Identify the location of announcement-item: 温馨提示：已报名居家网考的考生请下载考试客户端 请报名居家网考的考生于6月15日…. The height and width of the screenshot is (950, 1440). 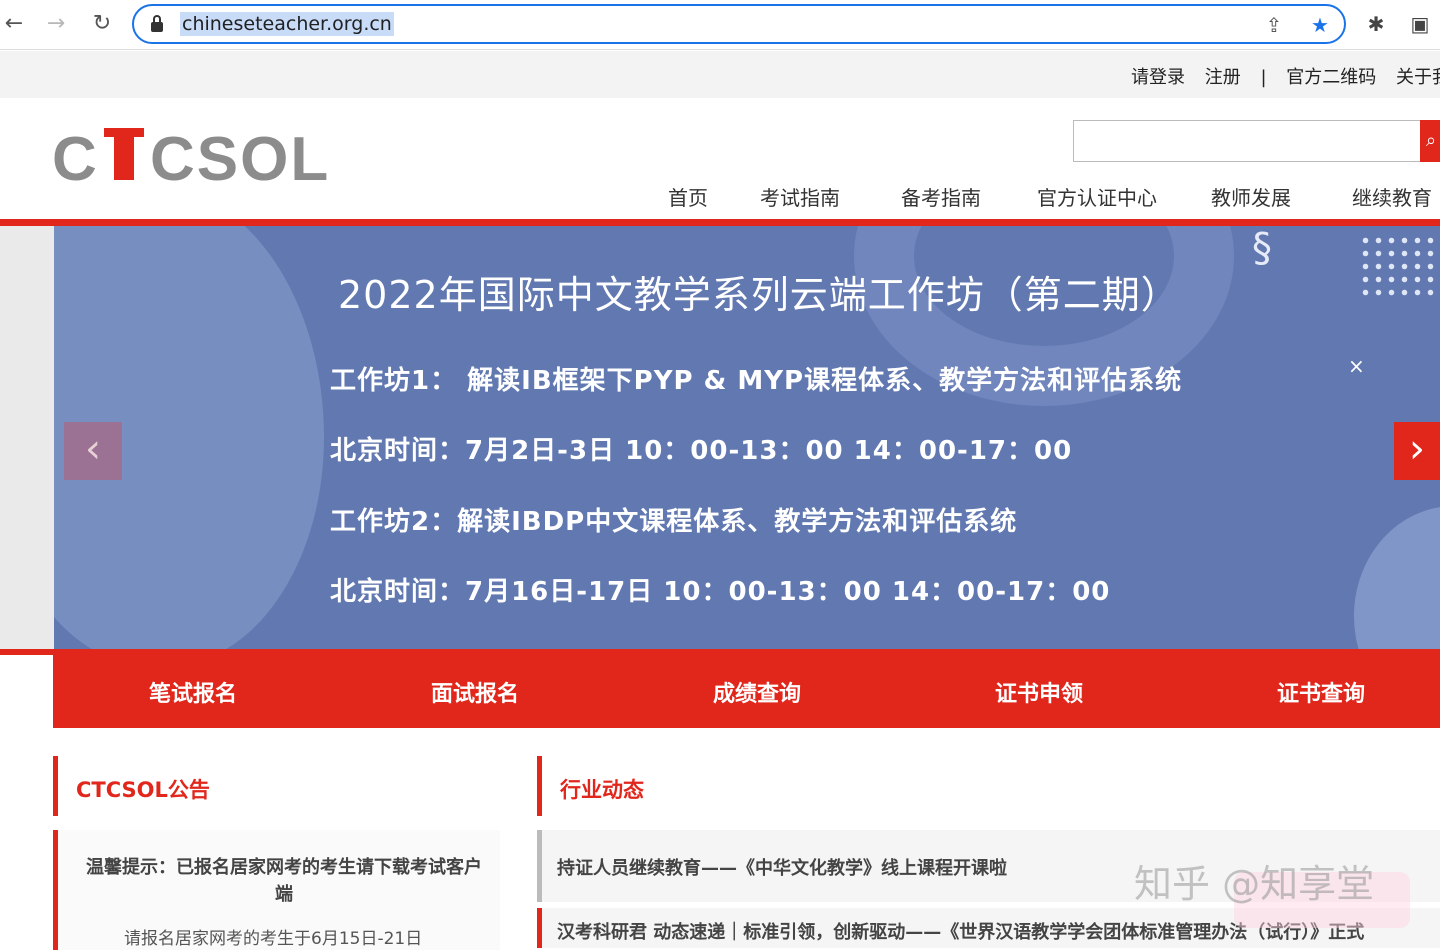
(276, 890).